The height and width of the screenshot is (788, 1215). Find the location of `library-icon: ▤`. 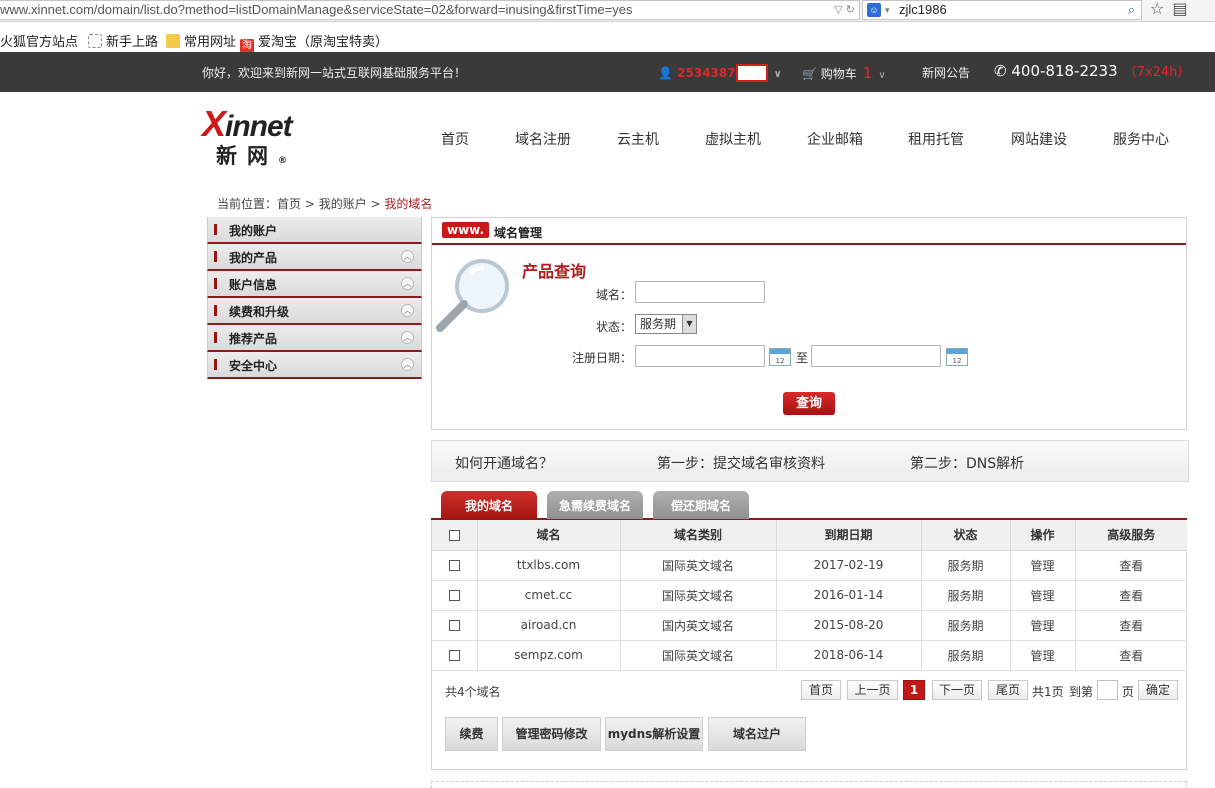

library-icon: ▤ is located at coordinates (1183, 9).